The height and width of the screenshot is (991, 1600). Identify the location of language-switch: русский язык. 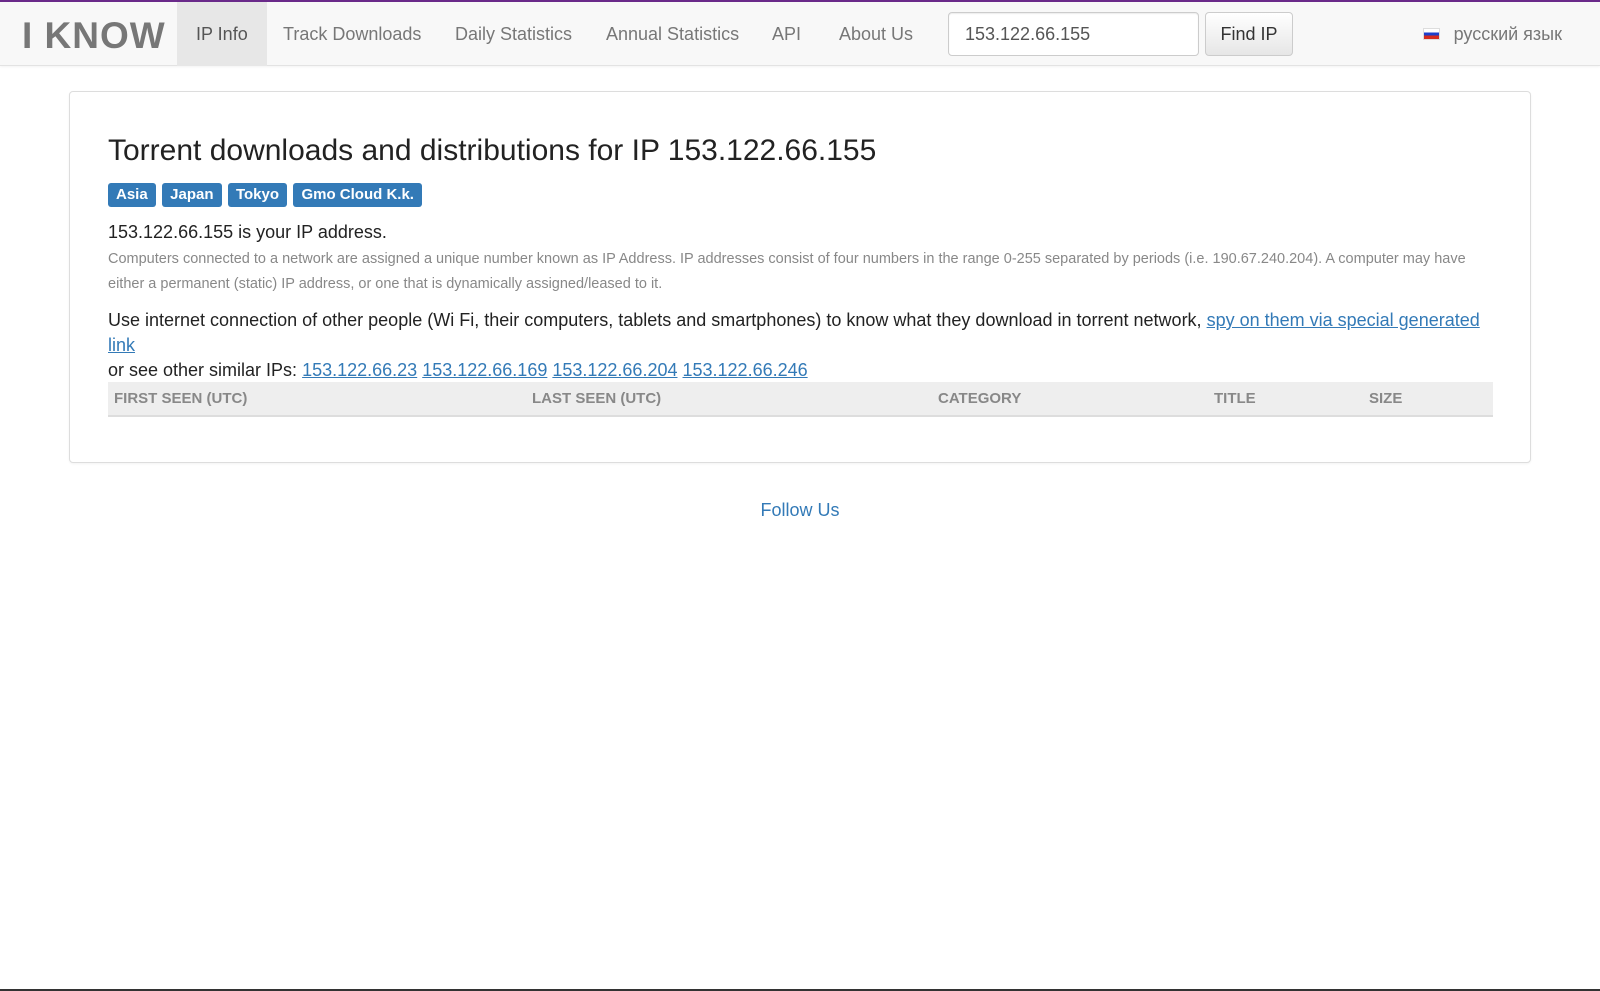
(1492, 34).